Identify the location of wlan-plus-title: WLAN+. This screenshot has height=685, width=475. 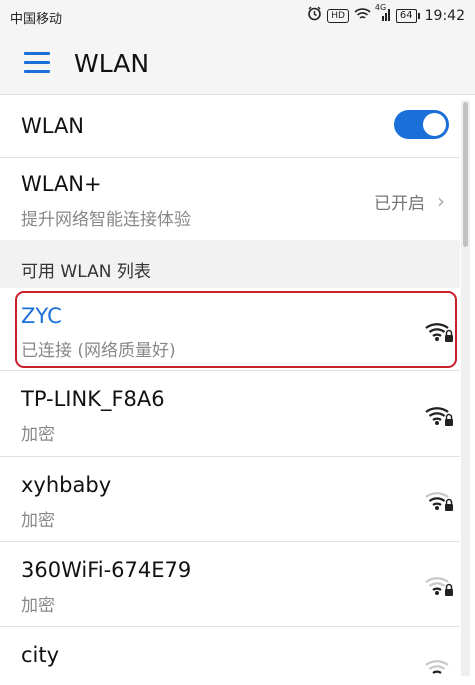
(61, 184).